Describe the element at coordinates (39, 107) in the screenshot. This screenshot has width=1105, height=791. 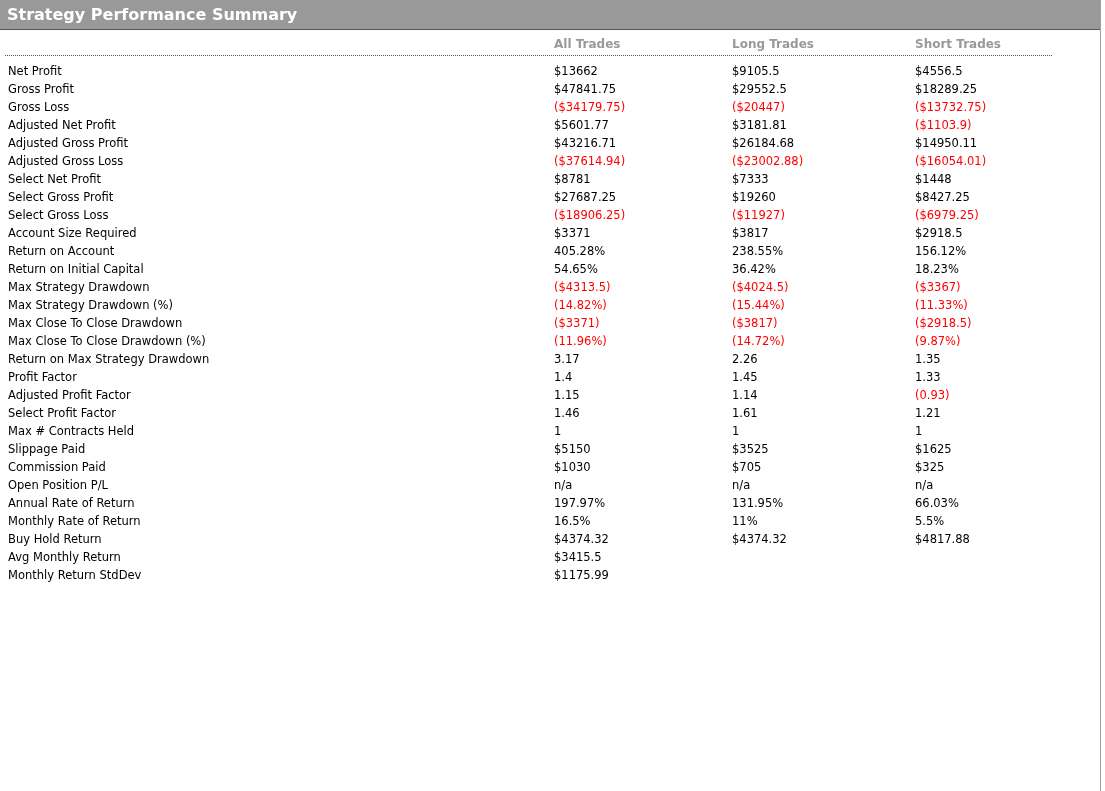
I see `row-label: Gross Loss` at that location.